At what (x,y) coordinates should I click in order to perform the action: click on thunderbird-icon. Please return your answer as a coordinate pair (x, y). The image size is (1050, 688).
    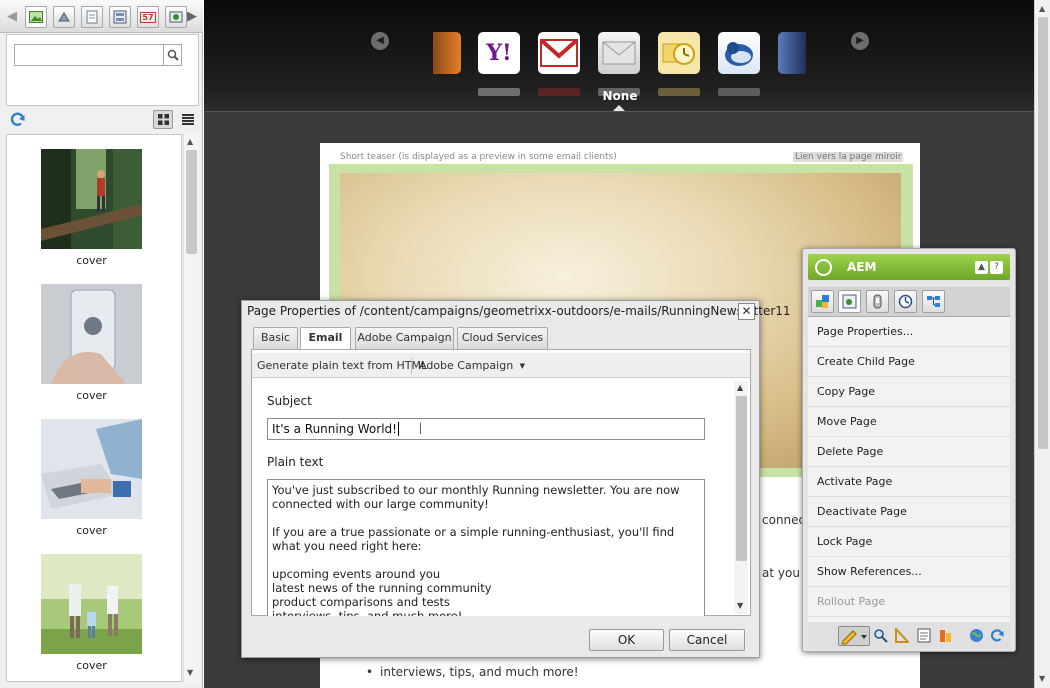
    Looking at the image, I should click on (739, 53).